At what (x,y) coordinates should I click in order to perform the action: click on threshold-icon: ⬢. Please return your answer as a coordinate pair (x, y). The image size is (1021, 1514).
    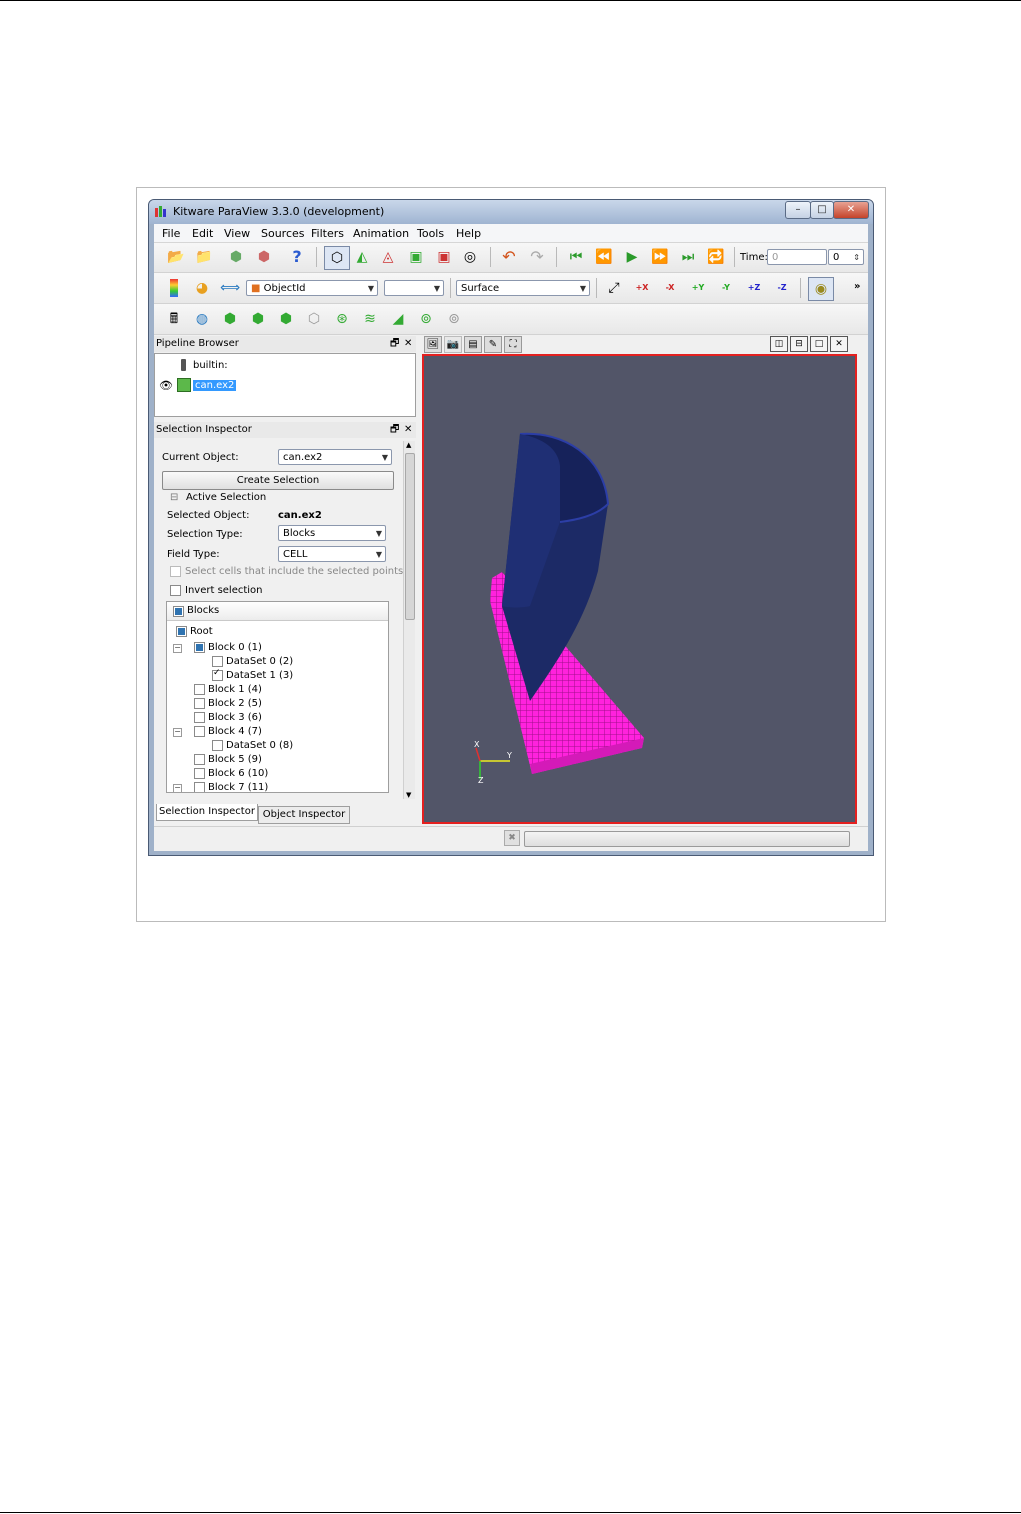
    Looking at the image, I should click on (286, 319).